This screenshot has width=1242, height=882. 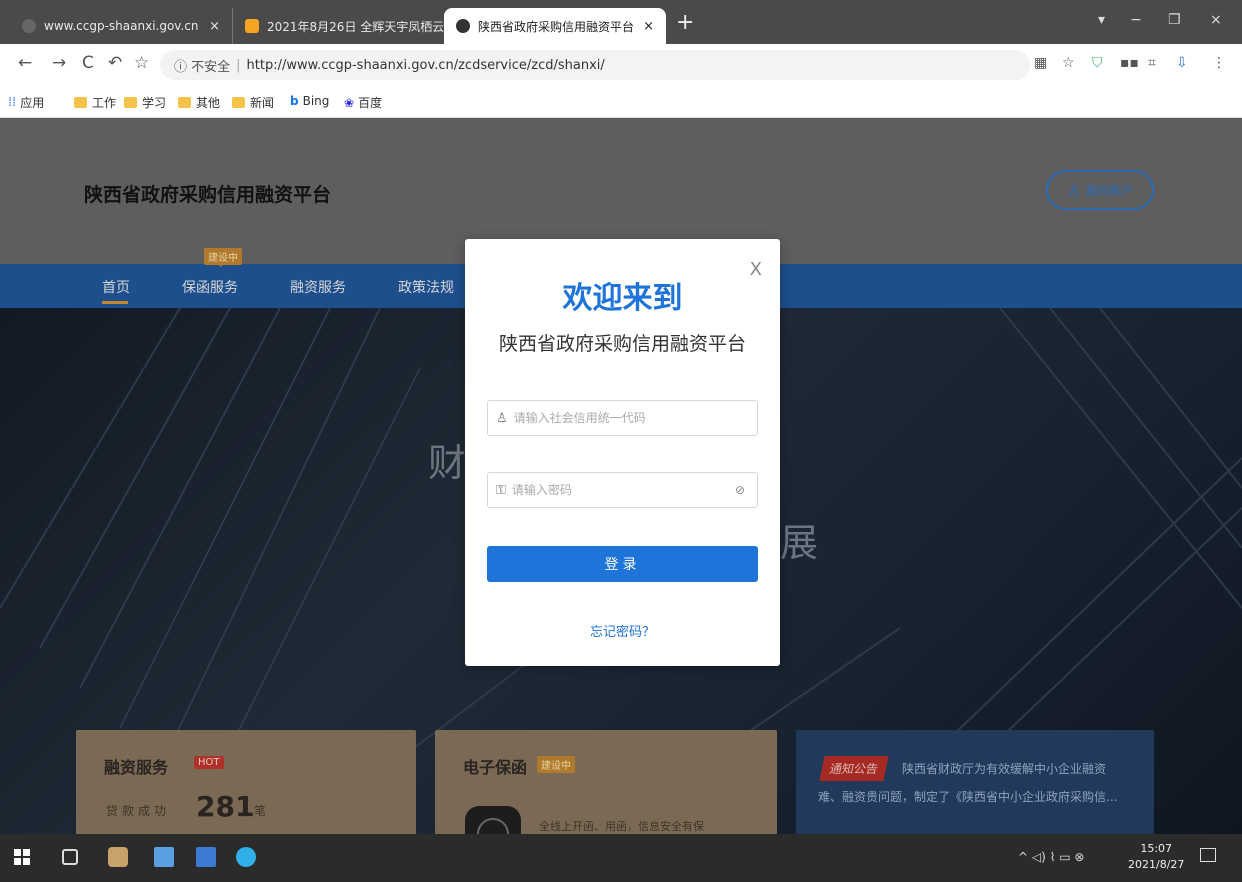 What do you see at coordinates (621, 102) in the screenshot?
I see `bookmarks-bar: ⁞⁞ 应用 工作 学习 其他 新闻 b Bing ❀ 百度` at bounding box center [621, 102].